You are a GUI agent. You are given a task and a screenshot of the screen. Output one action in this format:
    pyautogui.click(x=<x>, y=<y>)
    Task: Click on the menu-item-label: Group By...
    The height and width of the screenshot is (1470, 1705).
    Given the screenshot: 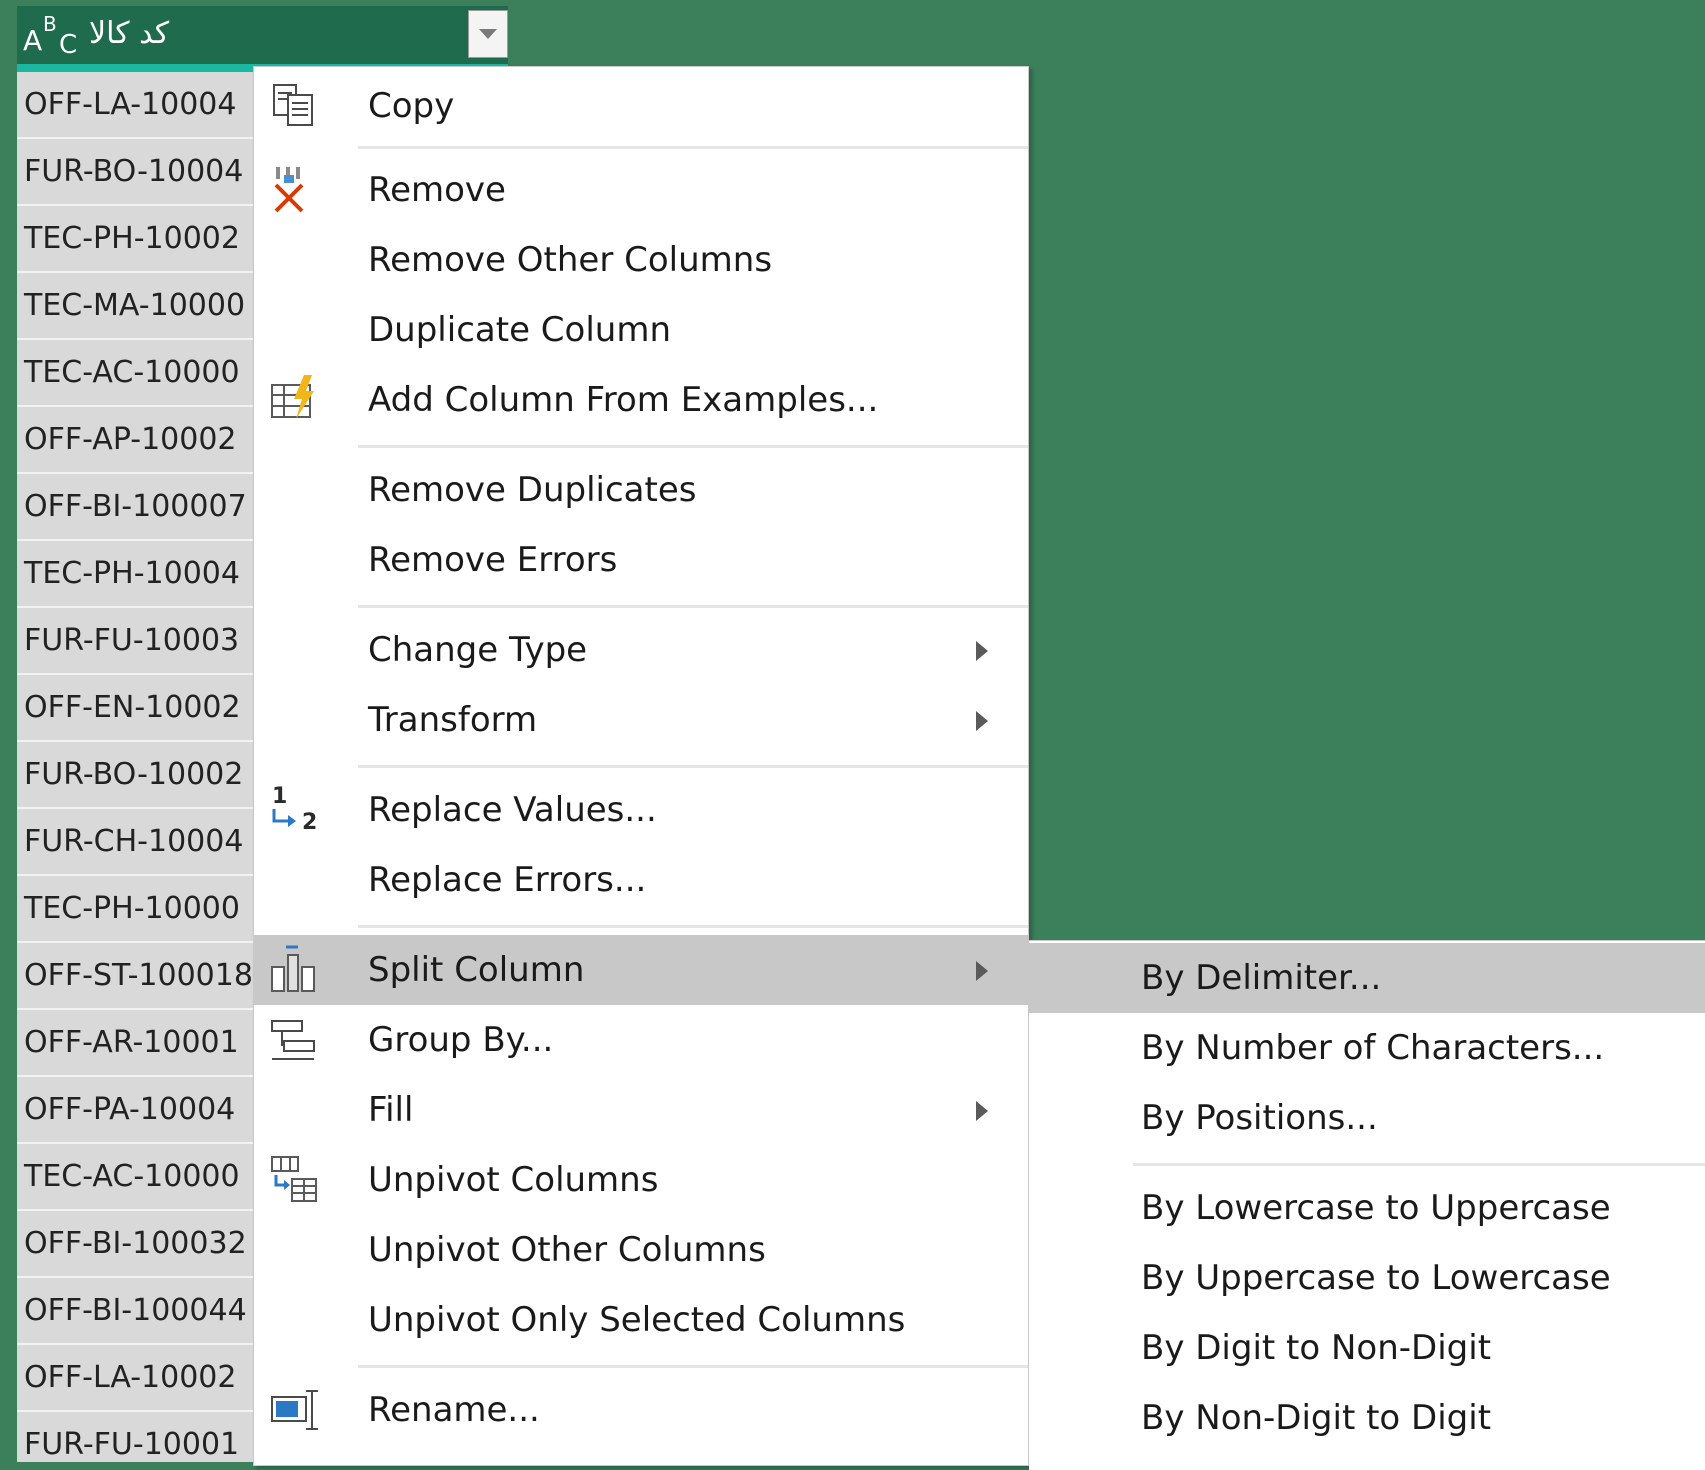 What is the action you would take?
    pyautogui.click(x=461, y=1040)
    